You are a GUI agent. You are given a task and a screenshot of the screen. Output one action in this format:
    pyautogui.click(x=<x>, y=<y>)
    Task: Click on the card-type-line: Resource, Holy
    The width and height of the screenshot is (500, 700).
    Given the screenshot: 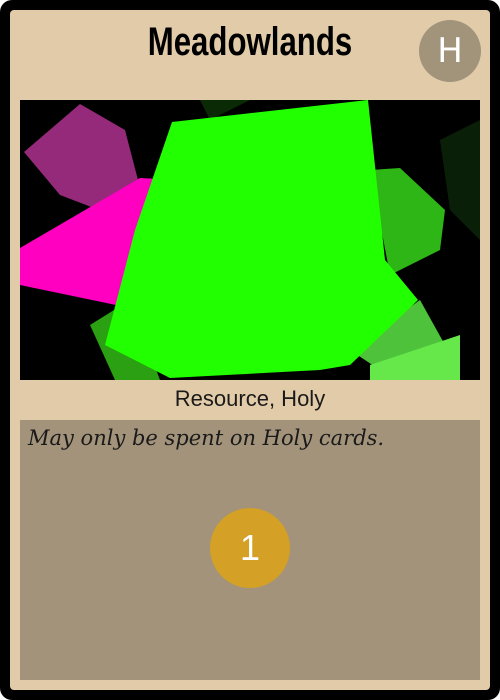 What is the action you would take?
    pyautogui.click(x=250, y=398)
    